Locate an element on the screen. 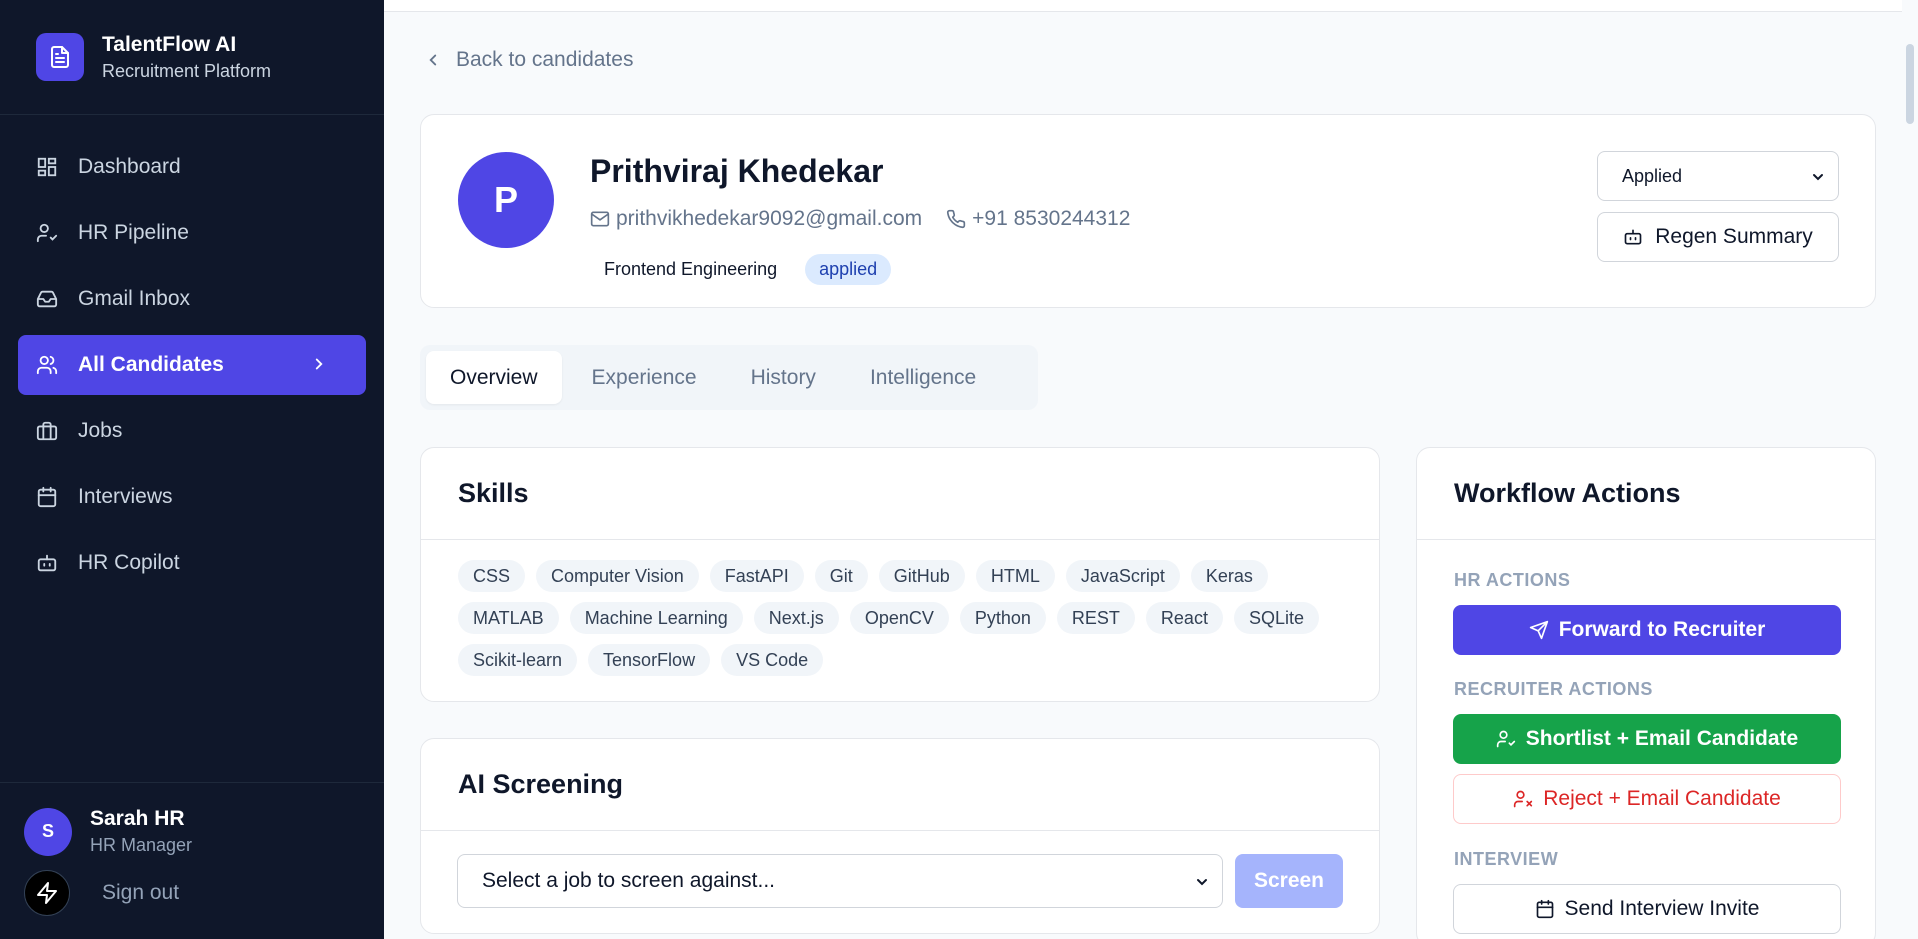  phone-icon is located at coordinates (956, 219).